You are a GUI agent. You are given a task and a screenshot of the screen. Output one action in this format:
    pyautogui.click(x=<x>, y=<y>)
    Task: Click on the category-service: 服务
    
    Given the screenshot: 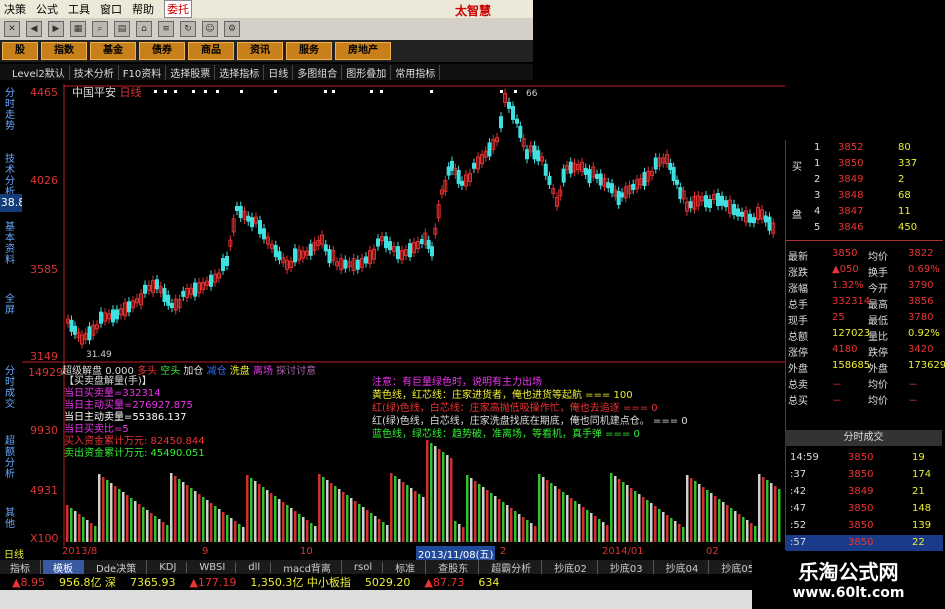 What is the action you would take?
    pyautogui.click(x=309, y=51)
    